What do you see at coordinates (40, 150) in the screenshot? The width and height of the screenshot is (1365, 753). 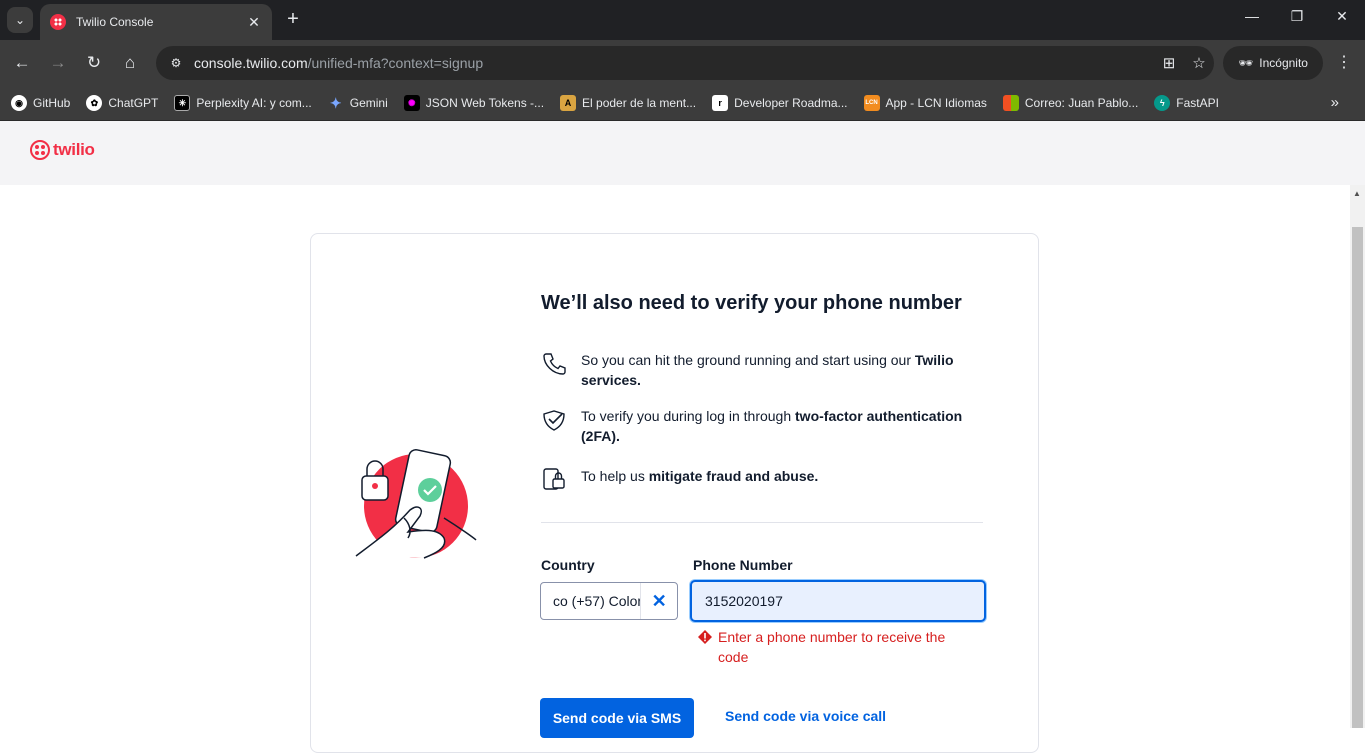 I see `twilio-logo-icon` at bounding box center [40, 150].